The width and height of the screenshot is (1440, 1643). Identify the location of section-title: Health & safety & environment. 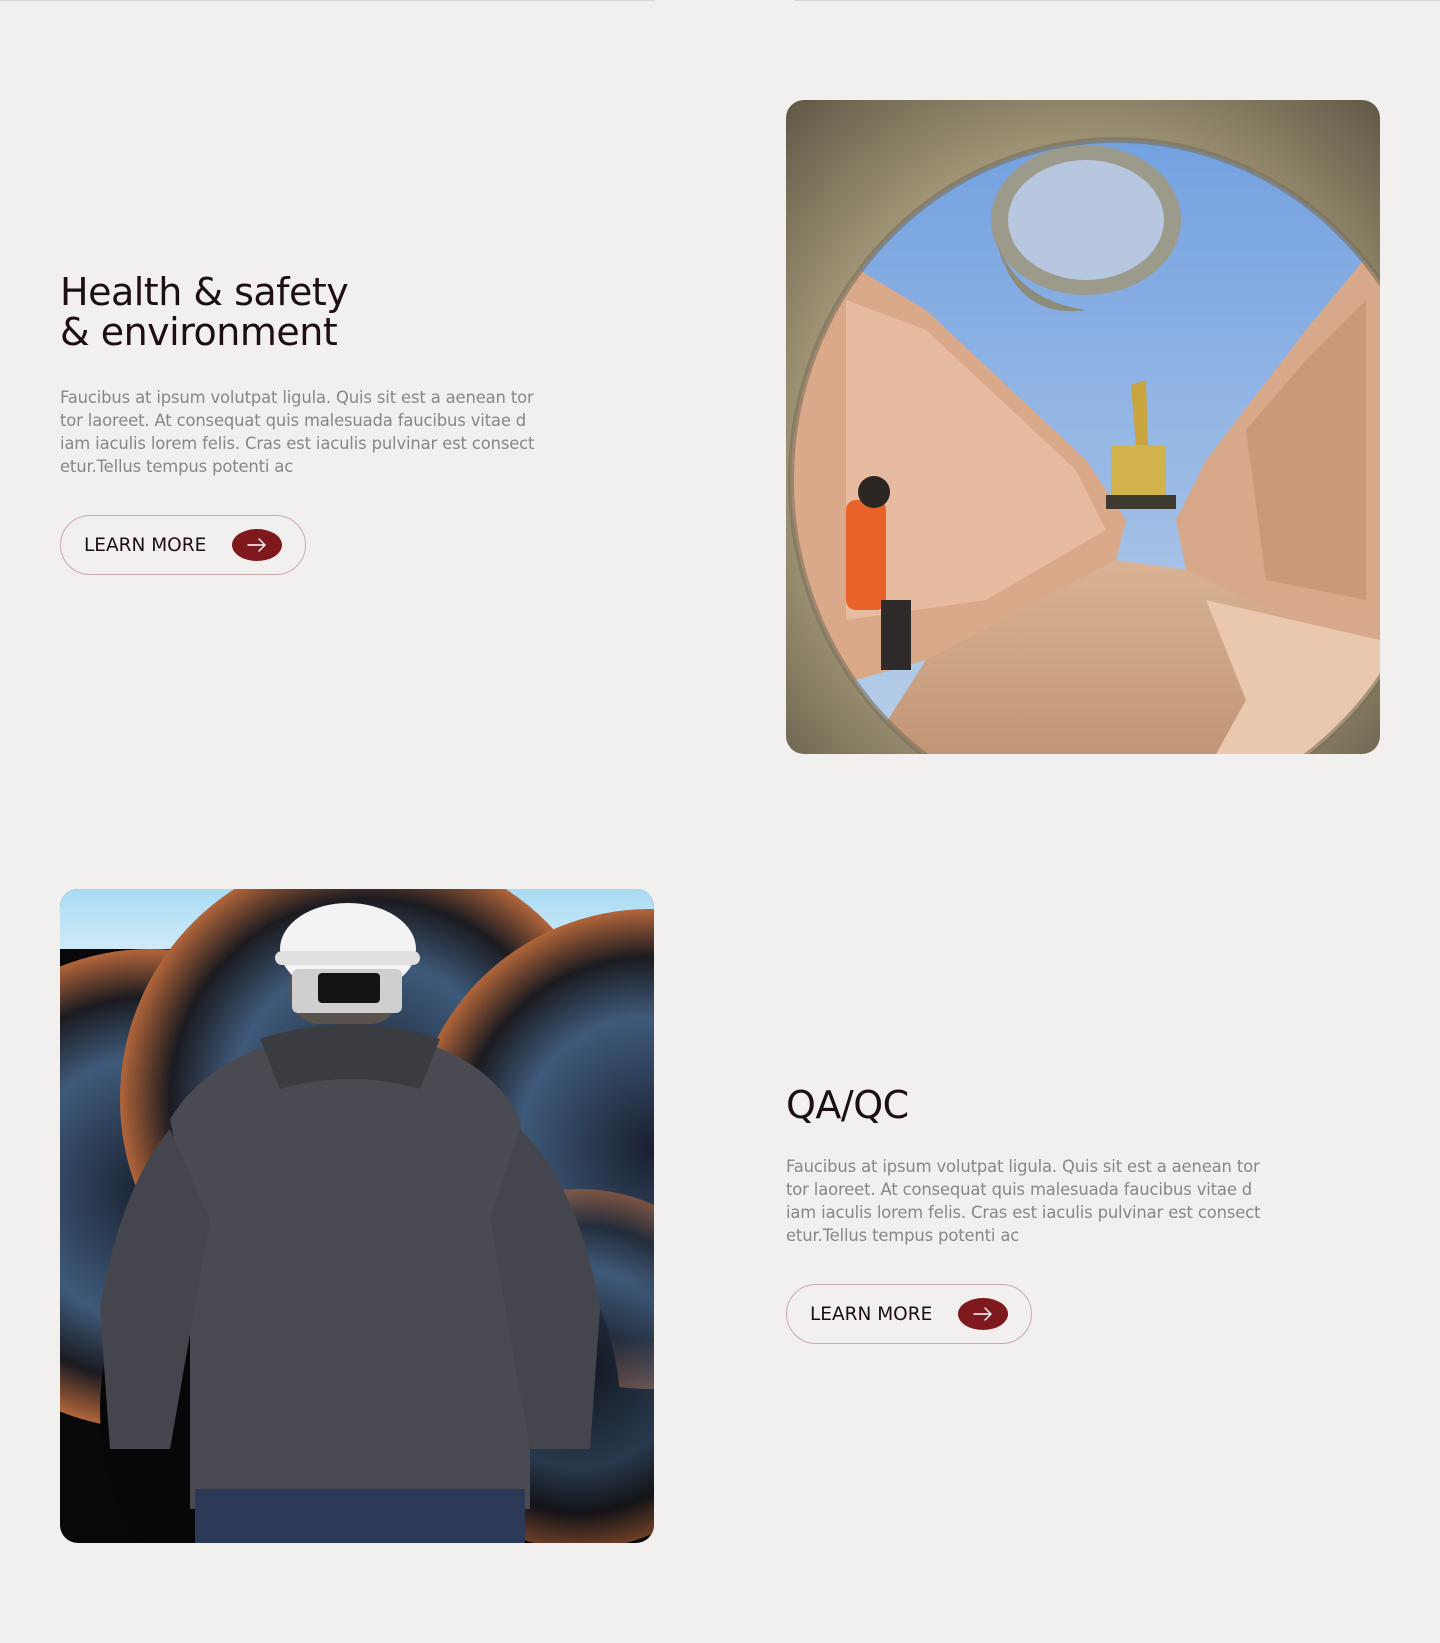
(204, 312).